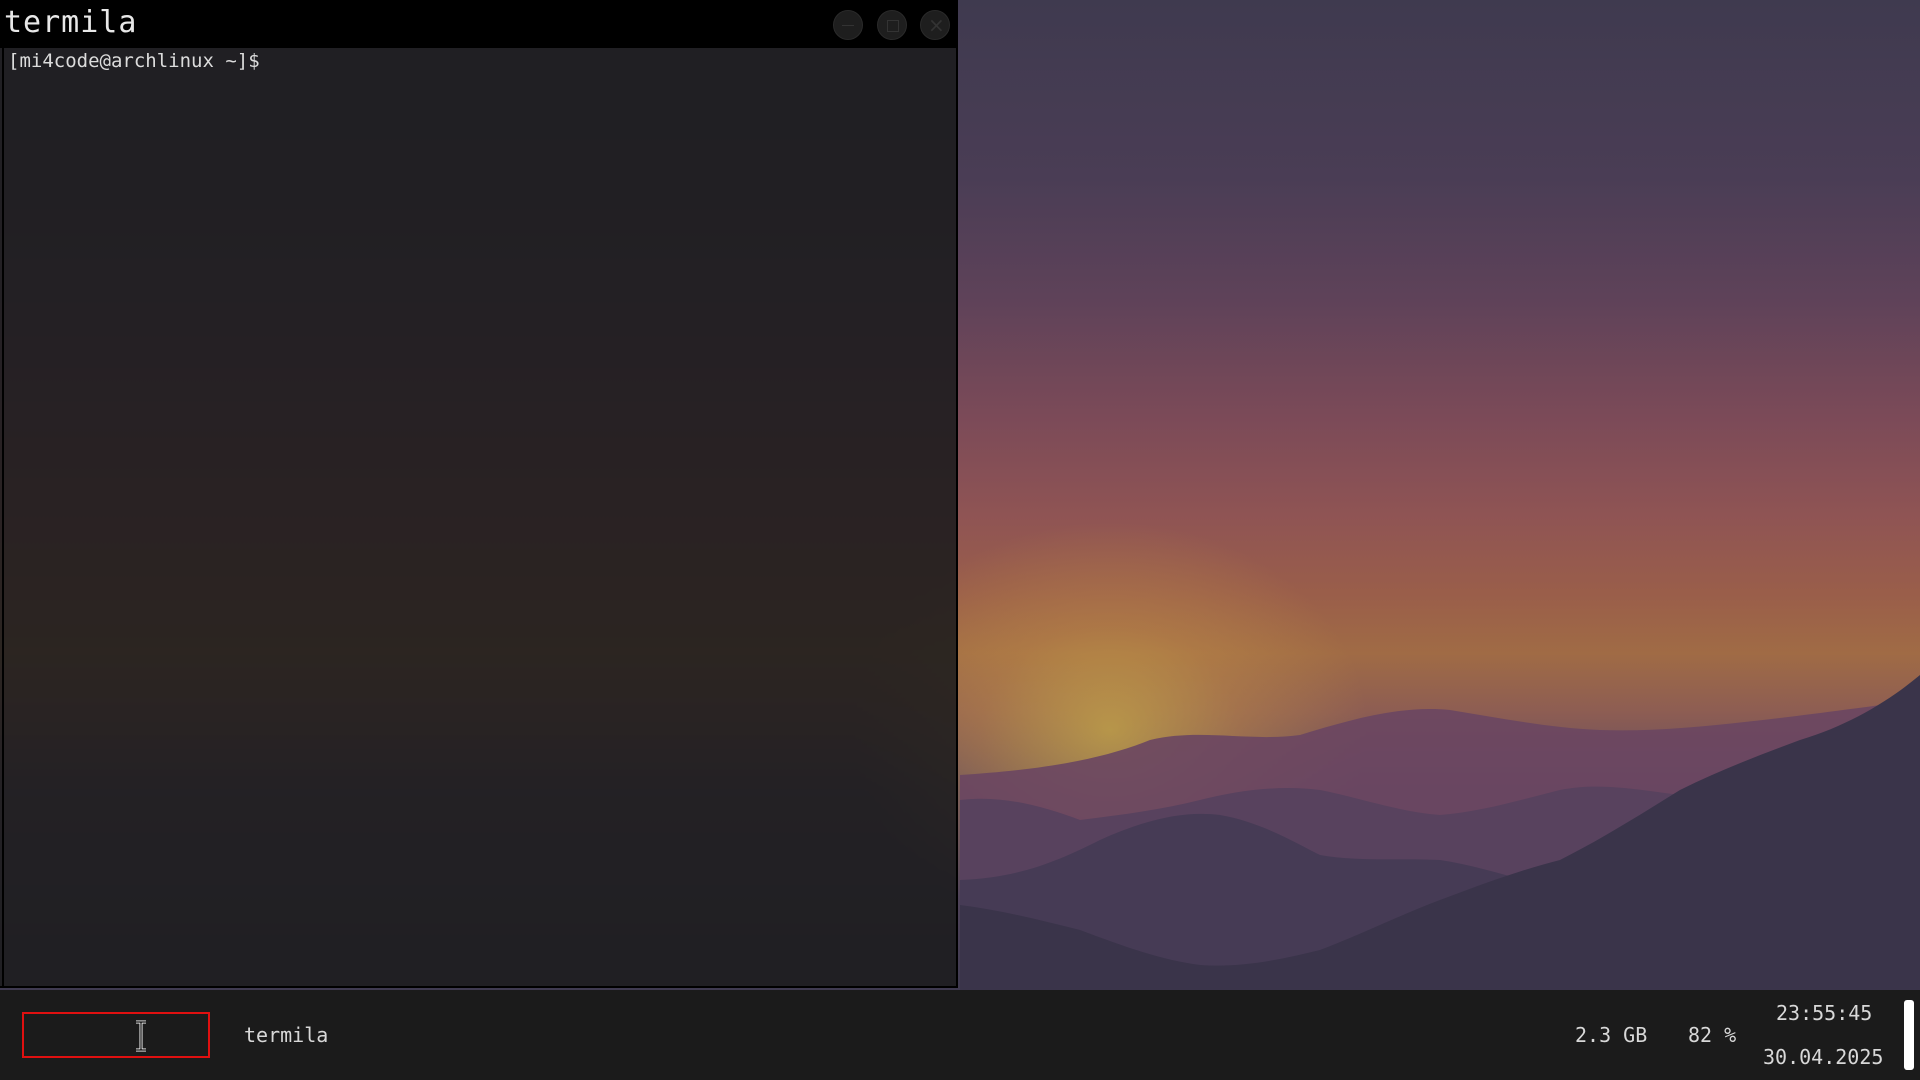 Image resolution: width=1920 pixels, height=1080 pixels. Describe the element at coordinates (134, 61) in the screenshot. I see `shell-prompt: [mi4code@archlinux ~]$` at that location.